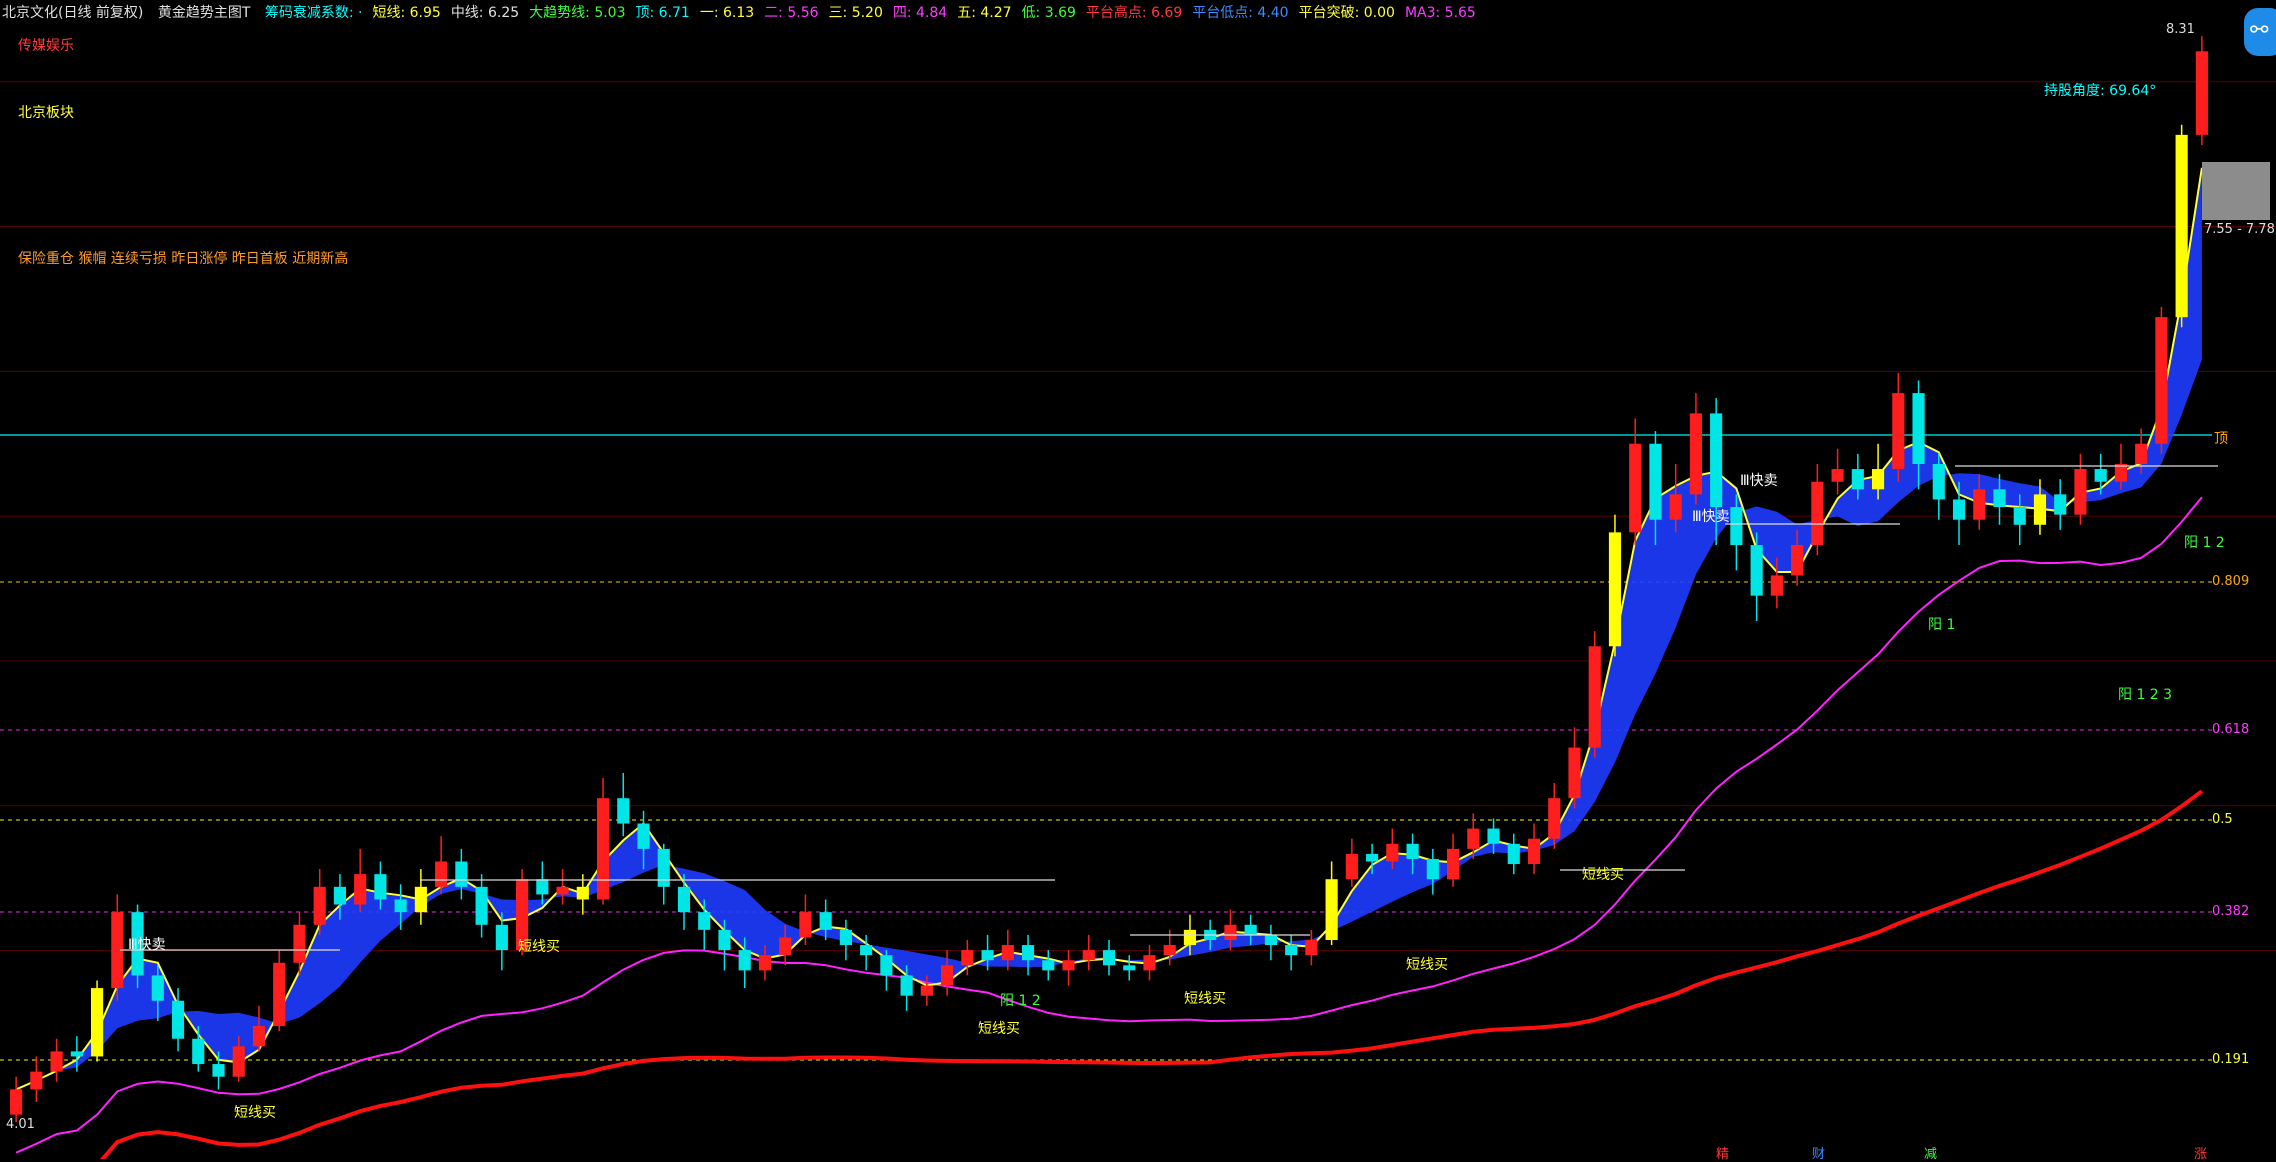 The width and height of the screenshot is (2276, 1162). I want to click on fib-level-0191: 0.191, so click(2231, 1059).